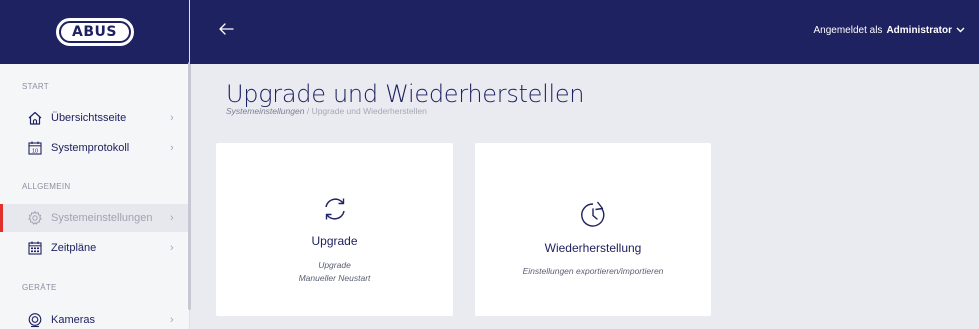  What do you see at coordinates (89, 118) in the screenshot?
I see `sidebar-item-label: Übersichtsseite` at bounding box center [89, 118].